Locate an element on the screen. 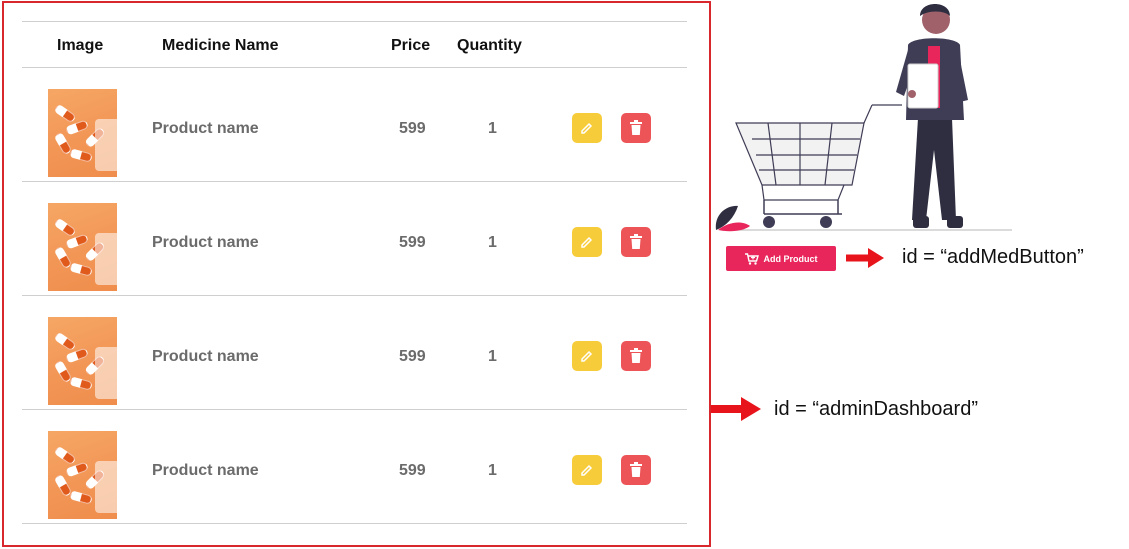 This screenshot has width=1129, height=549. table-header: Image Medicine Name Price Quantity is located at coordinates (354, 44).